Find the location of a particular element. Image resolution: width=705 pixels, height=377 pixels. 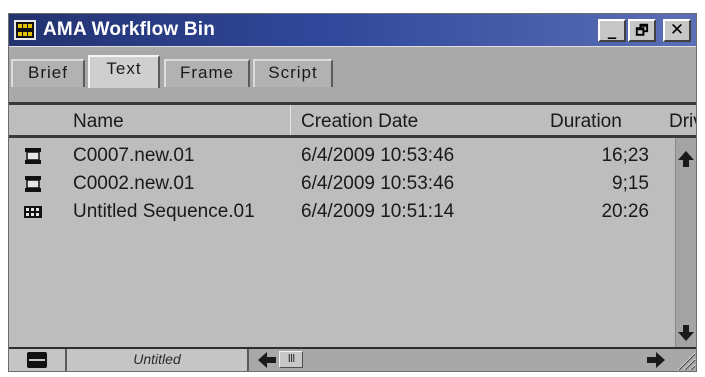

tab-text: Text is located at coordinates (124, 71).